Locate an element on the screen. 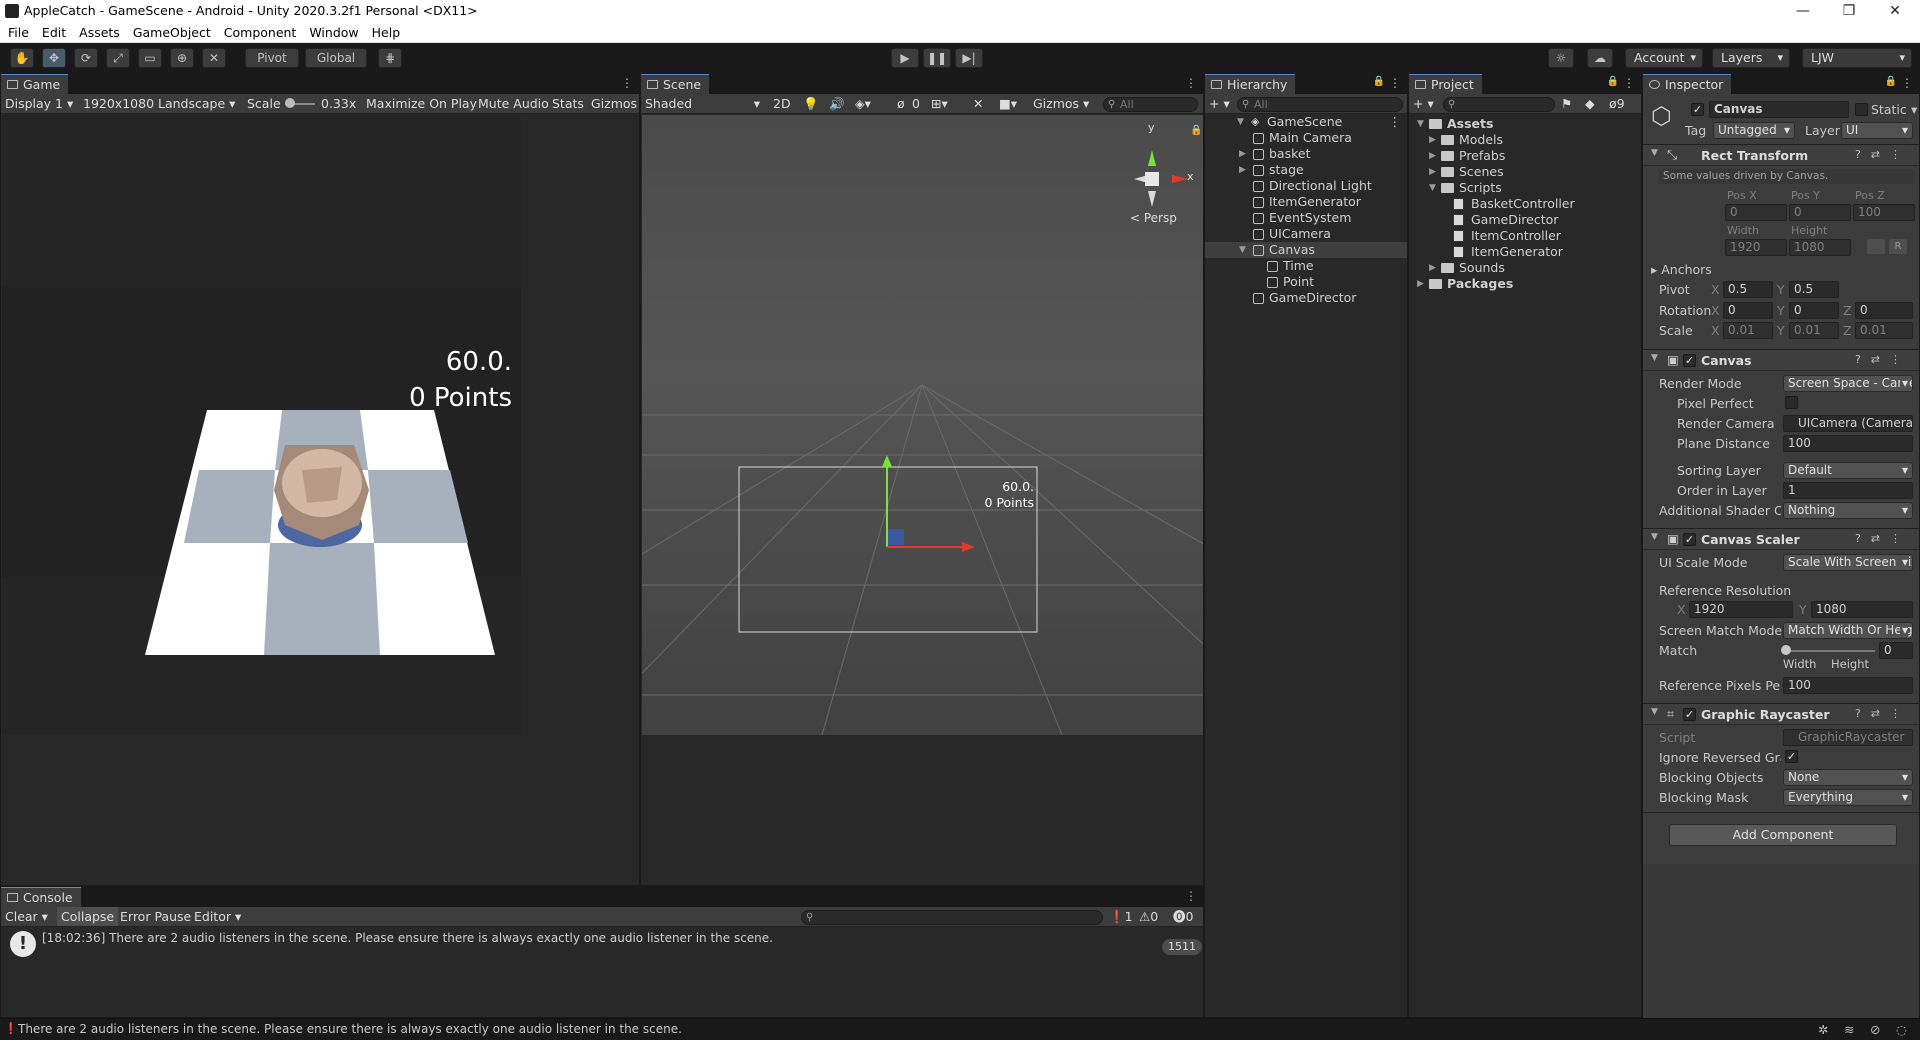 The height and width of the screenshot is (1040, 1920). shading-dropdown: Shaded ▾ is located at coordinates (702, 103).